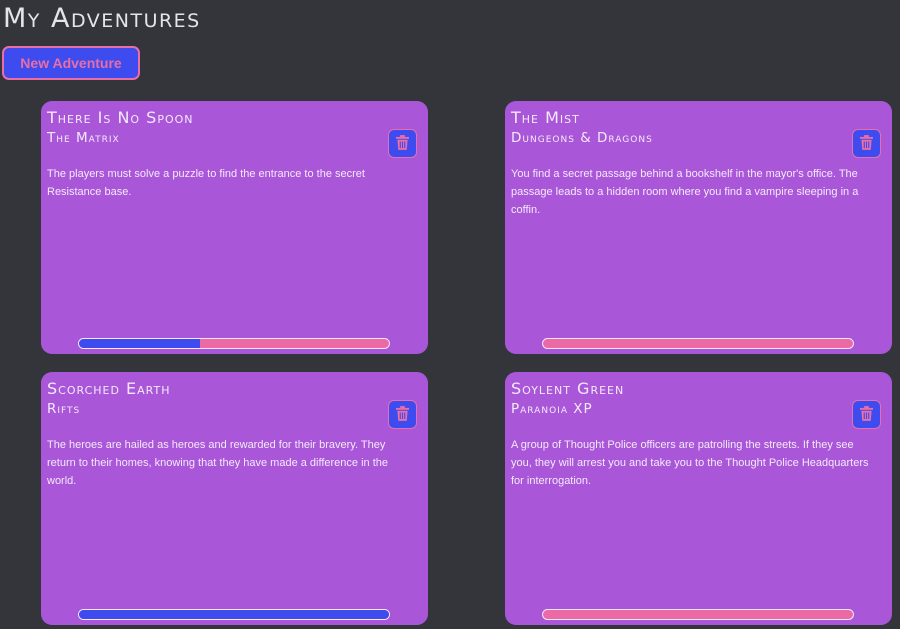  Describe the element at coordinates (582, 138) in the screenshot. I see `adventure-system: Dungeons & Dragons` at that location.